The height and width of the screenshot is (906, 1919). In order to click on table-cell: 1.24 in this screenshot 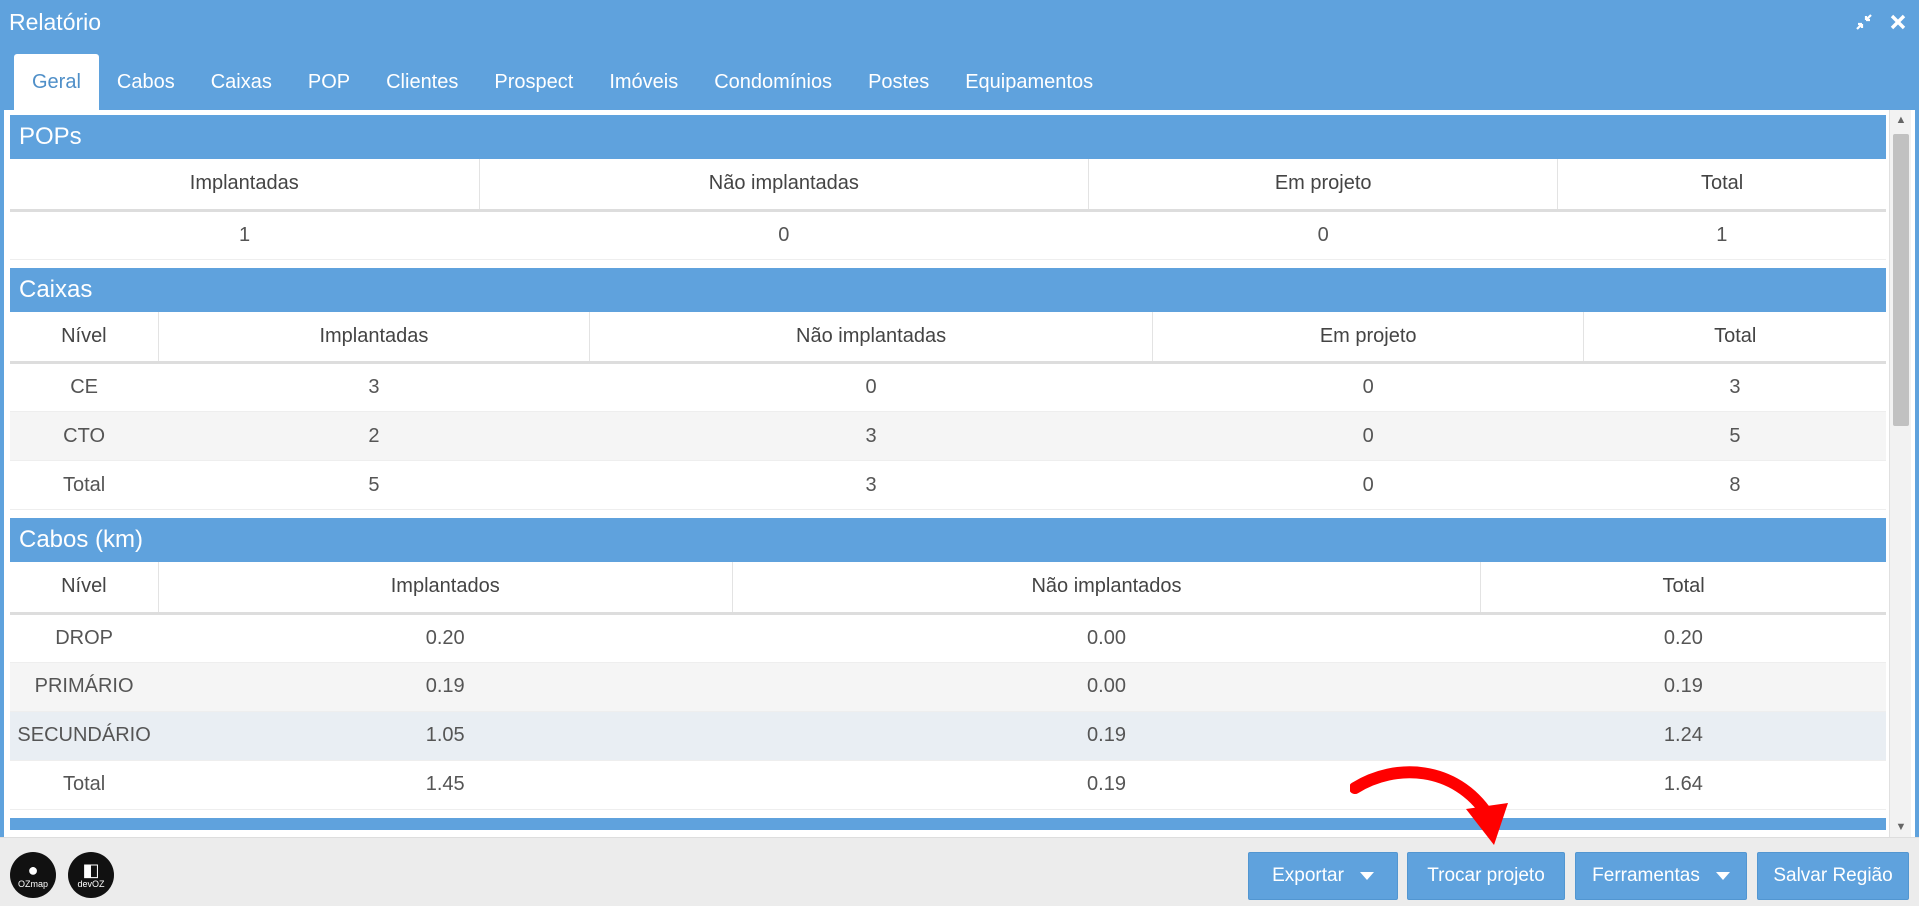, I will do `click(1683, 736)`.